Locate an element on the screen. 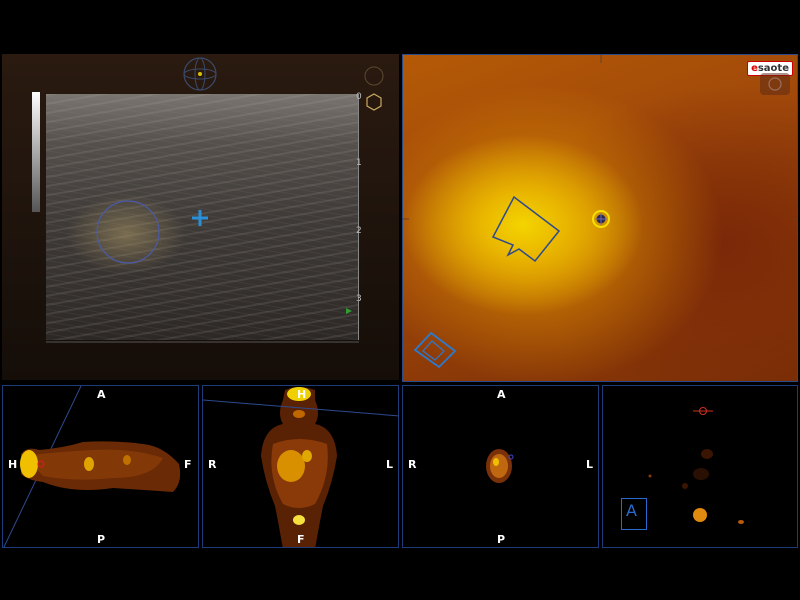 The width and height of the screenshot is (800, 600). target-marker-icon is located at coordinates (601, 219).